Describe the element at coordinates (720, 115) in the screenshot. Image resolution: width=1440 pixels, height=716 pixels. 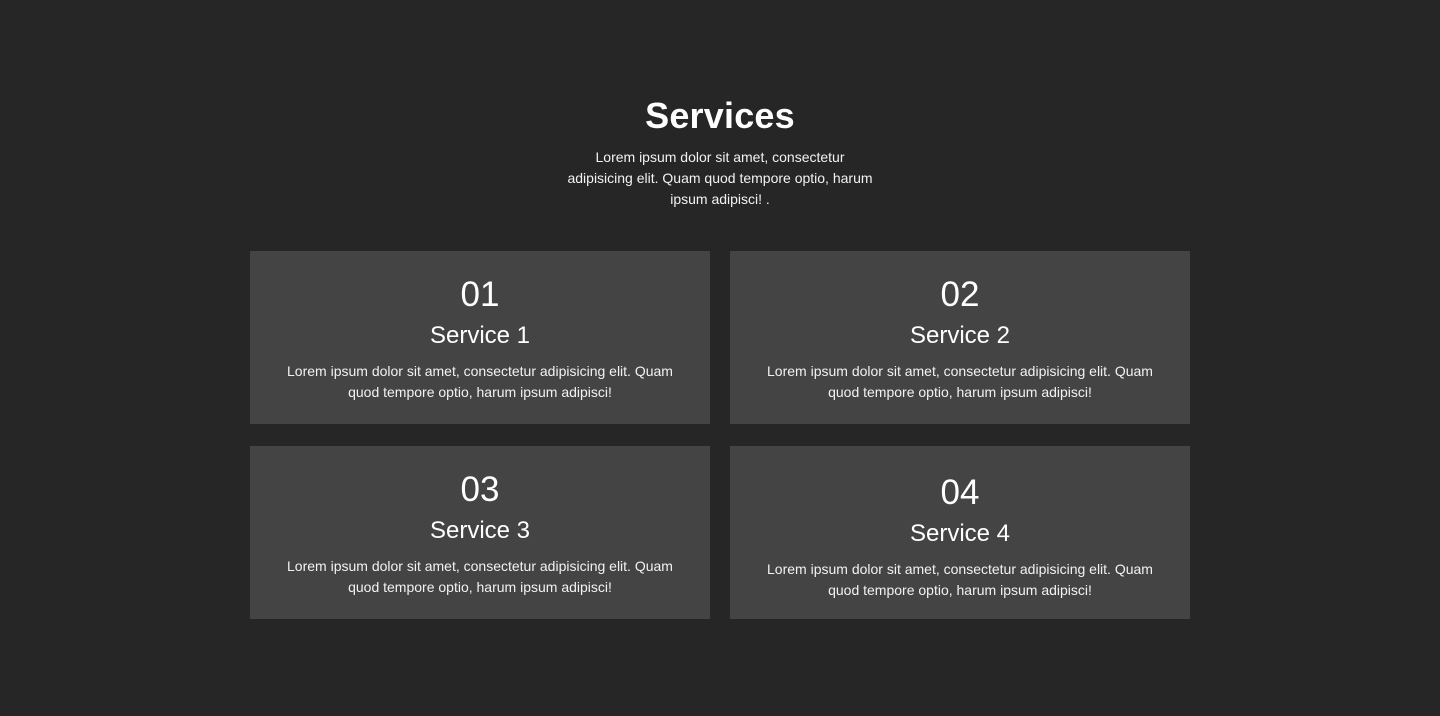
I see `section-title: Services` at that location.